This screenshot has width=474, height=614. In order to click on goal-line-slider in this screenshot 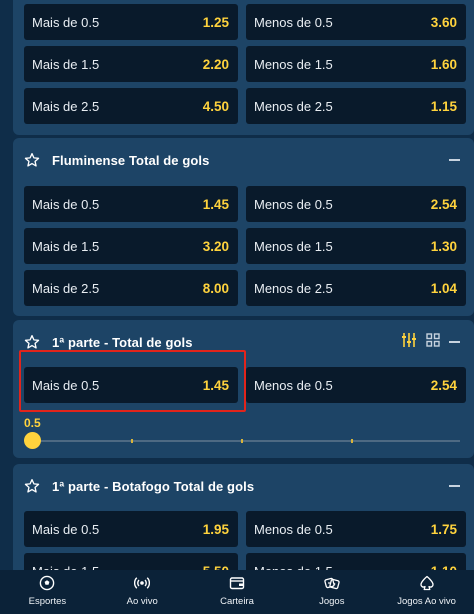, I will do `click(246, 441)`.